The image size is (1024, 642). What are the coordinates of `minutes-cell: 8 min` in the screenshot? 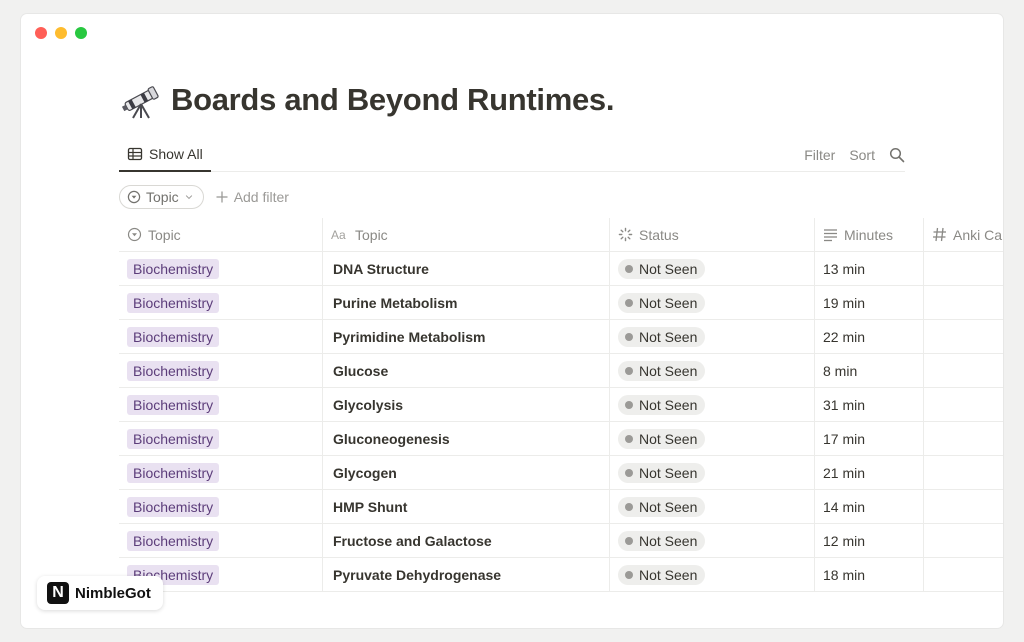 It's located at (869, 370).